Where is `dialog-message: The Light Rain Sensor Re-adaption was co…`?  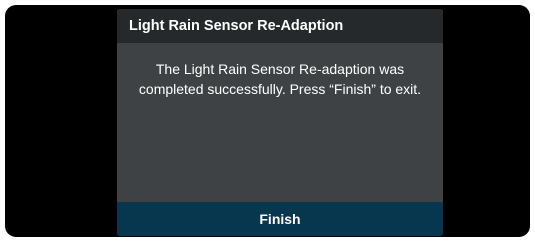 dialog-message: The Light Rain Sensor Re-adaption was co… is located at coordinates (280, 79).